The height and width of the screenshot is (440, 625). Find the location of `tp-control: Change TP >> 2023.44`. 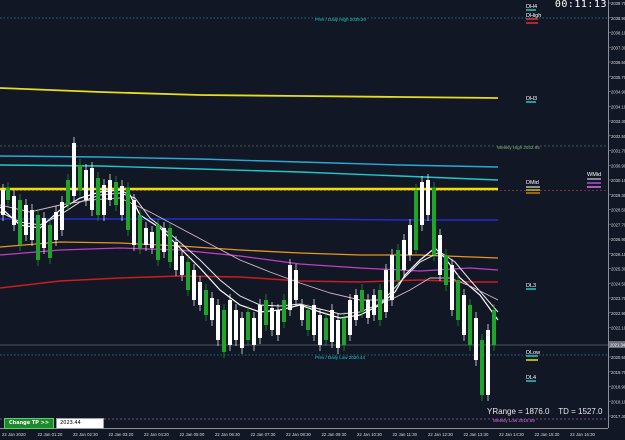

tp-control: Change TP >> 2023.44 is located at coordinates (54, 423).